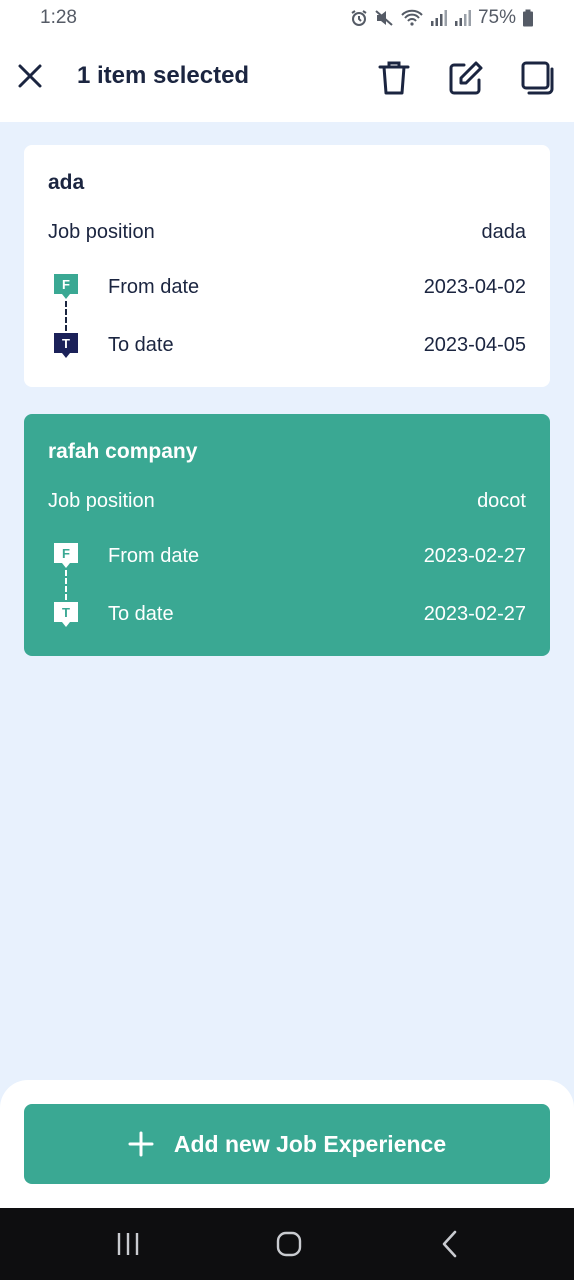  Describe the element at coordinates (384, 18) in the screenshot. I see `mute-icon` at that location.